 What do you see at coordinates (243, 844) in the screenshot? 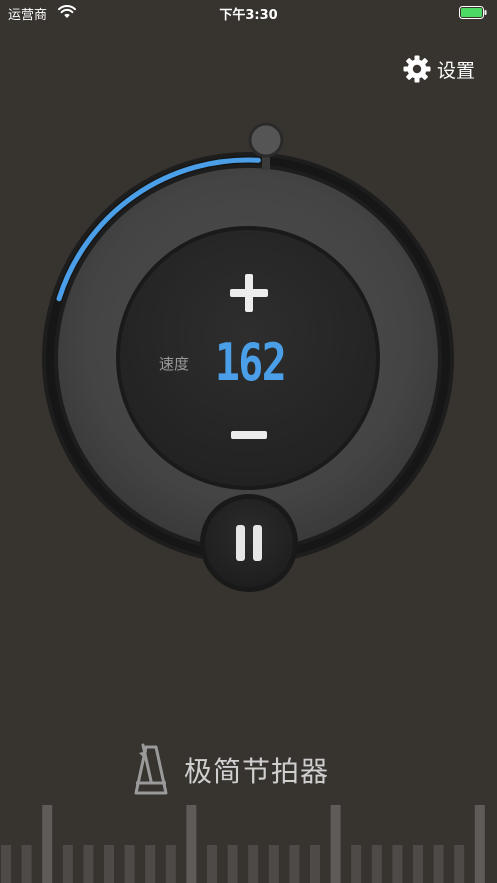
I see `decorative-bars` at bounding box center [243, 844].